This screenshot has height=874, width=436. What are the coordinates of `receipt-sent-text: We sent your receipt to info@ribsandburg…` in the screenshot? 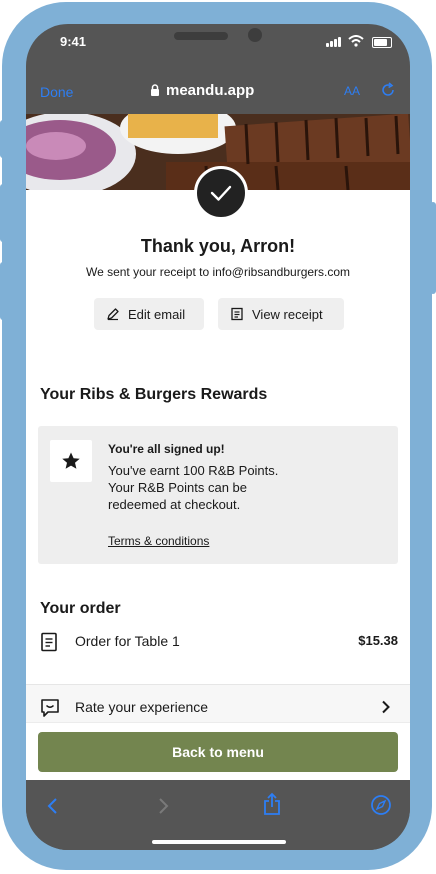 It's located at (218, 272).